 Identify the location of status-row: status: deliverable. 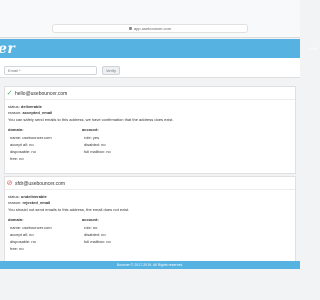
(25, 106).